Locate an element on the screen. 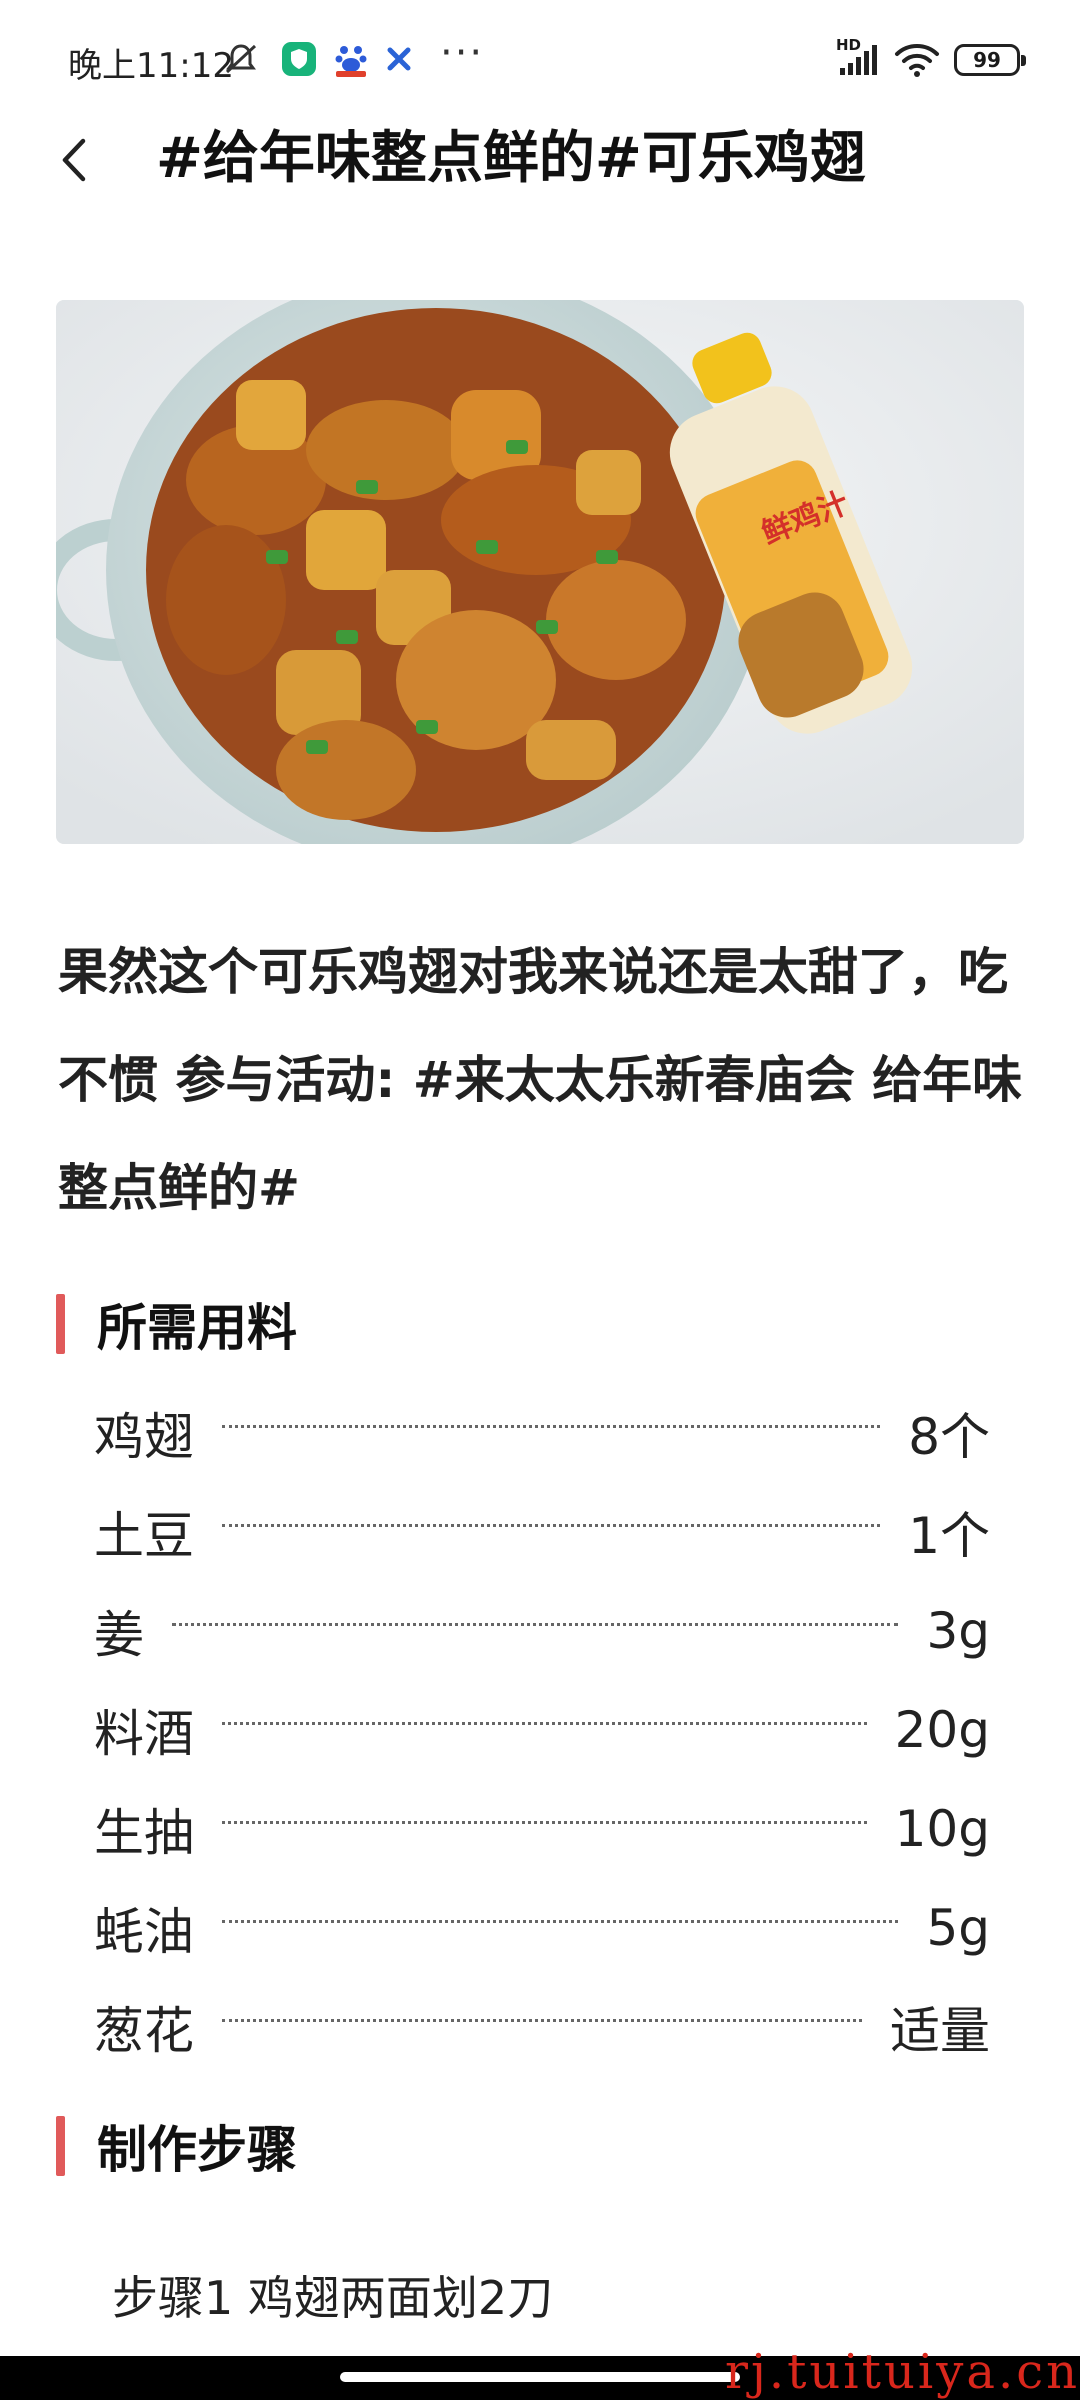  wifi-icon is located at coordinates (917, 60).